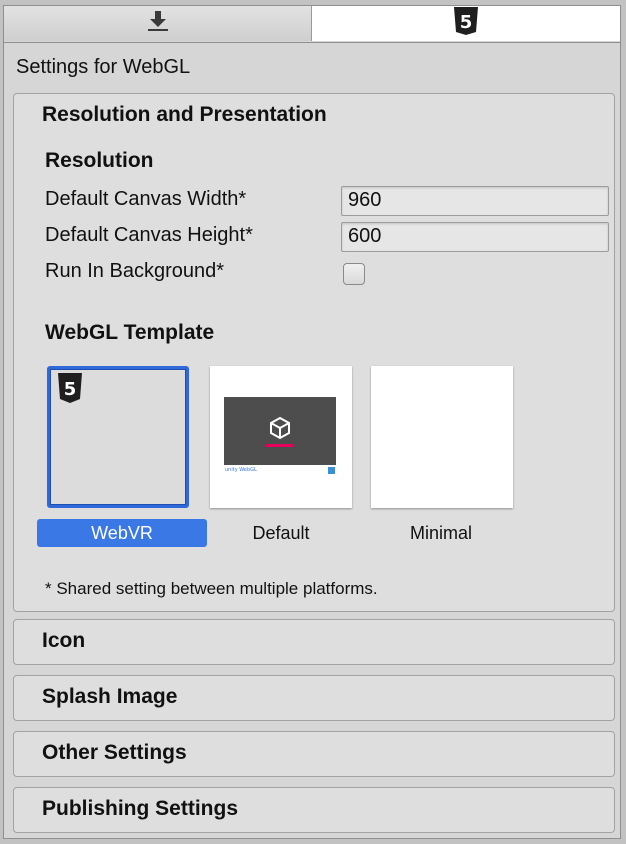 The width and height of the screenshot is (626, 844). What do you see at coordinates (140, 809) in the screenshot?
I see `publishing-settings-section-header: Publishing Settings` at bounding box center [140, 809].